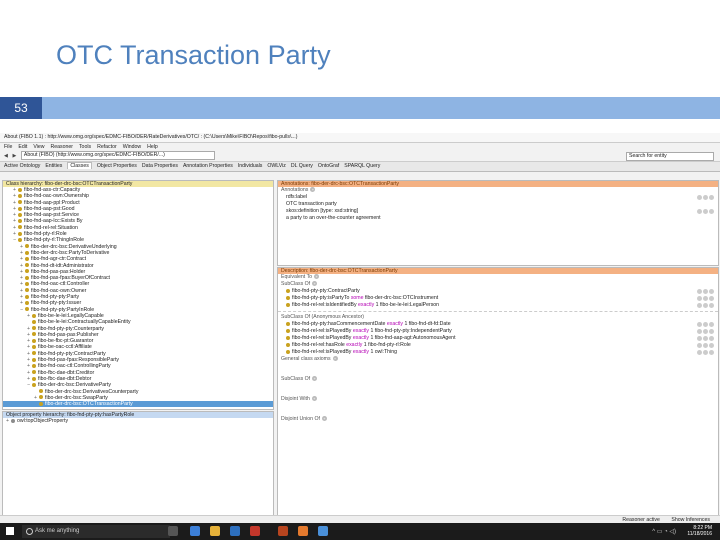 This screenshot has width=720, height=540. What do you see at coordinates (117, 166) in the screenshot?
I see `tab: Object Properties` at bounding box center [117, 166].